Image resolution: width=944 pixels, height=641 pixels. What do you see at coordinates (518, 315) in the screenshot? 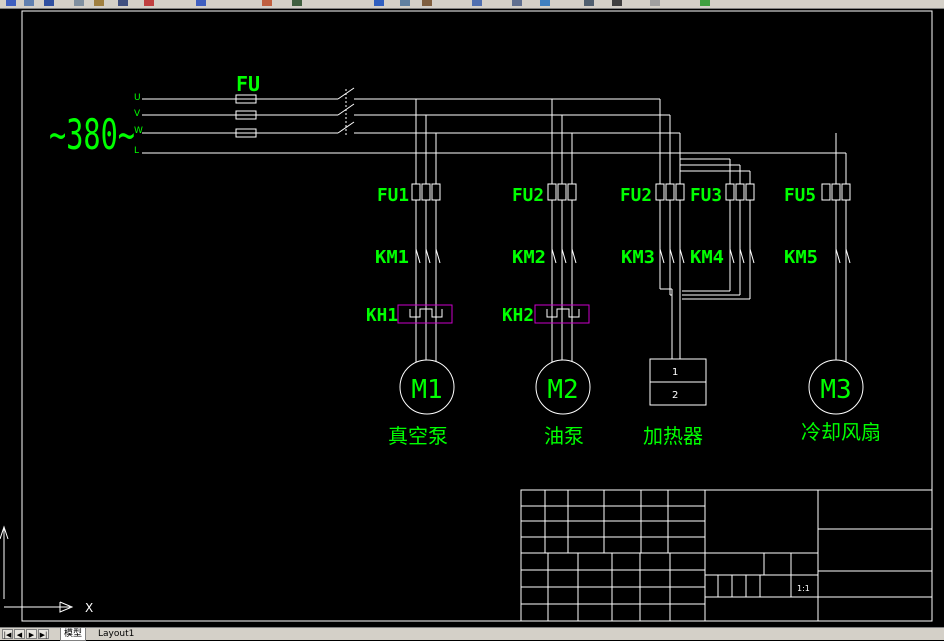
I see `relay-label-kh2: KH2` at bounding box center [518, 315].